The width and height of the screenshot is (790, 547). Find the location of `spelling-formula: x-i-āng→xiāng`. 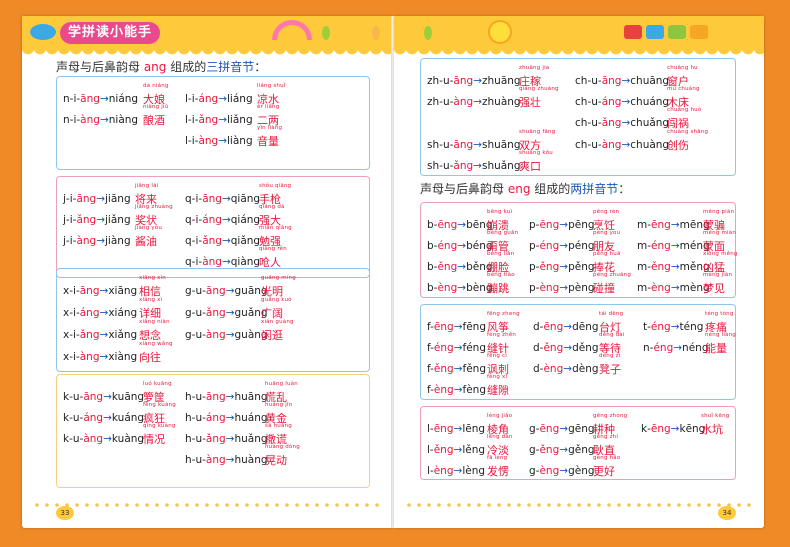

spelling-formula: x-i-āng→xiāng is located at coordinates (100, 291).